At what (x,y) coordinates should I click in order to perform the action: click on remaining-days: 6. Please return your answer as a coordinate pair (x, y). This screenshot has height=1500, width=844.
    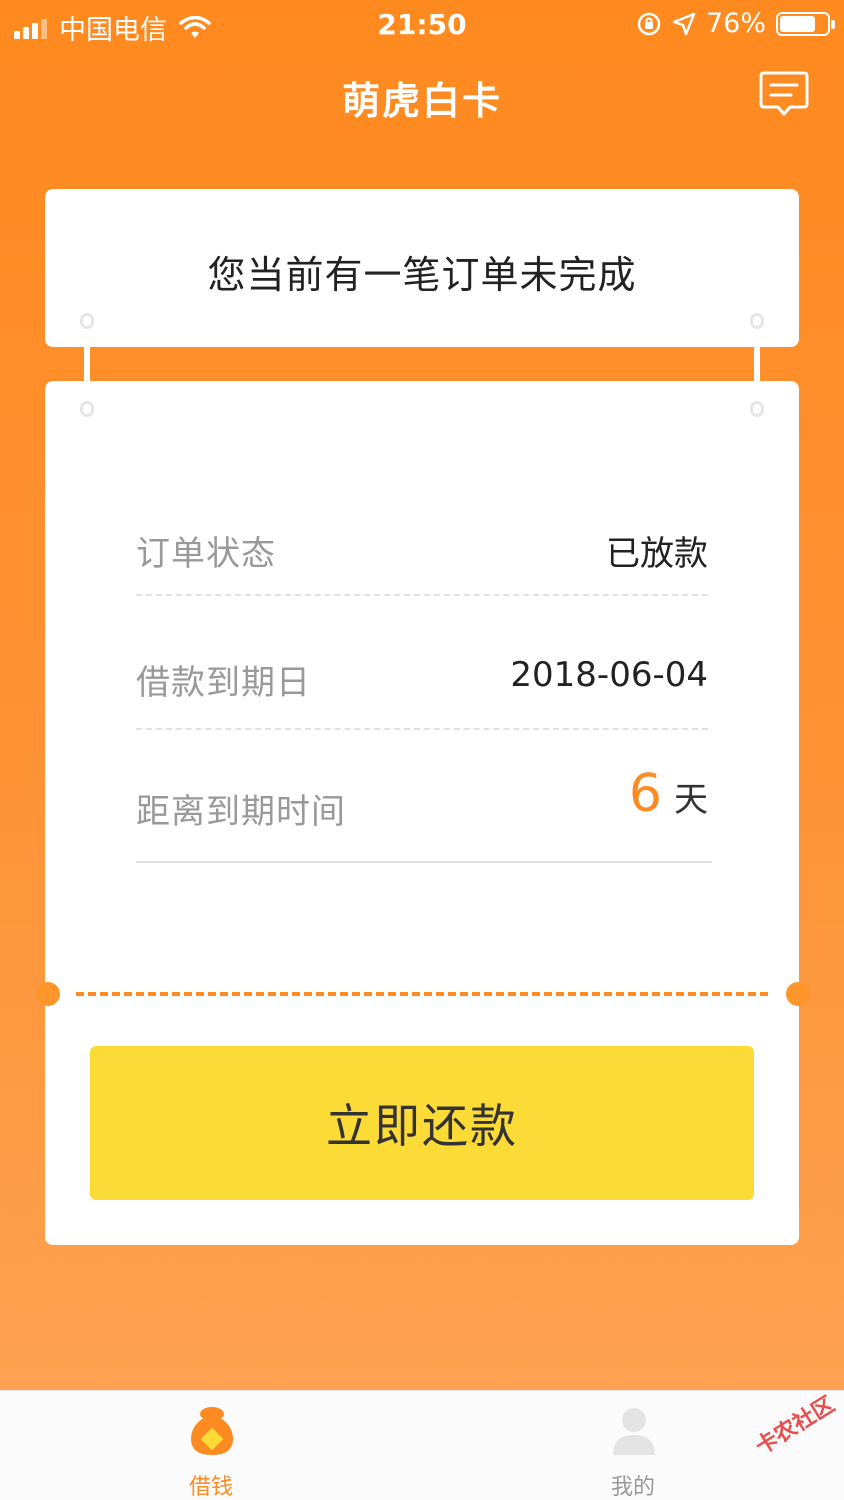
    Looking at the image, I should click on (645, 794).